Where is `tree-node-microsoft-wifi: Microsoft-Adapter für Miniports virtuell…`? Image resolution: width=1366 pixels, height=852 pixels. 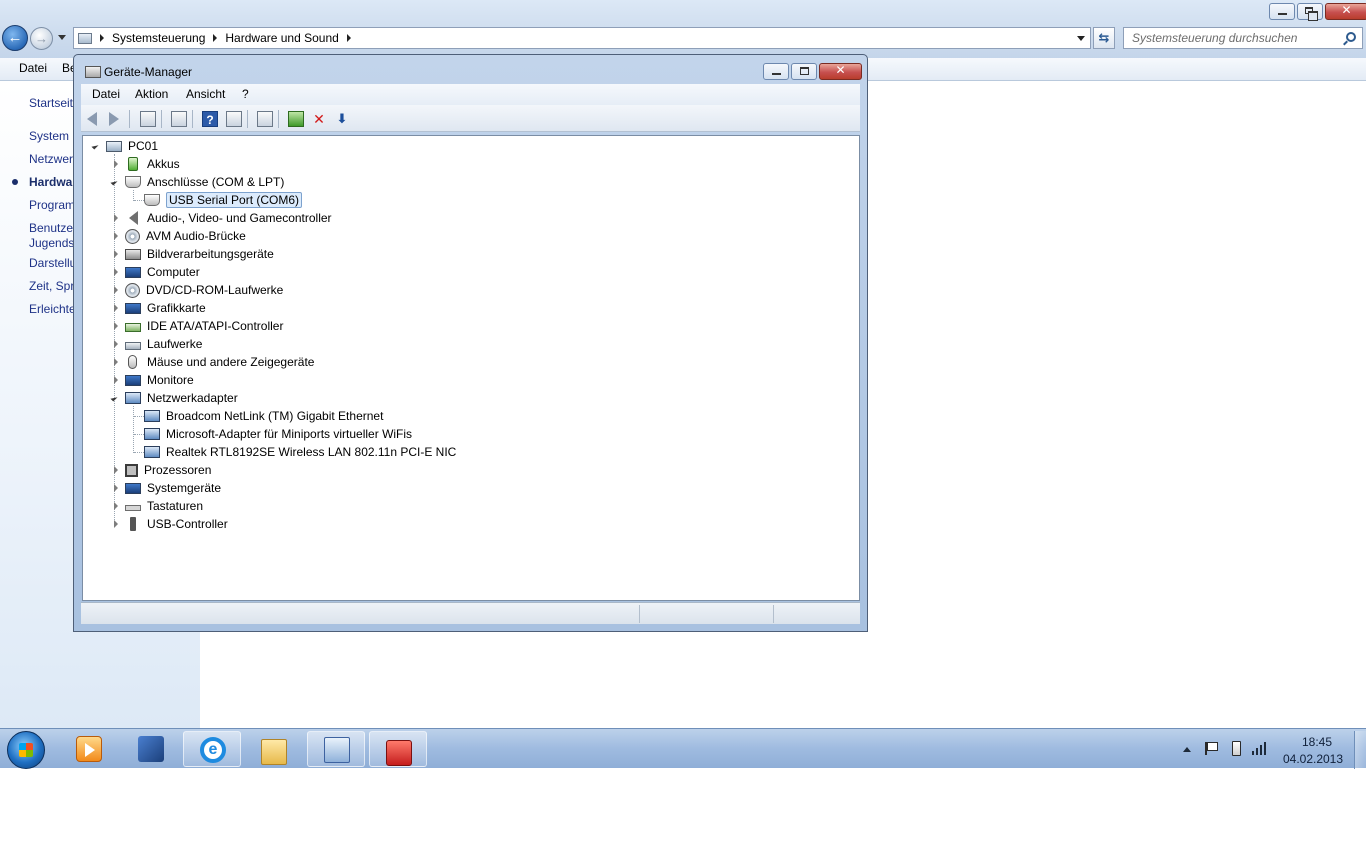
tree-node-microsoft-wifi: Microsoft-Adapter für Miniports virtuell… is located at coordinates (278, 434).